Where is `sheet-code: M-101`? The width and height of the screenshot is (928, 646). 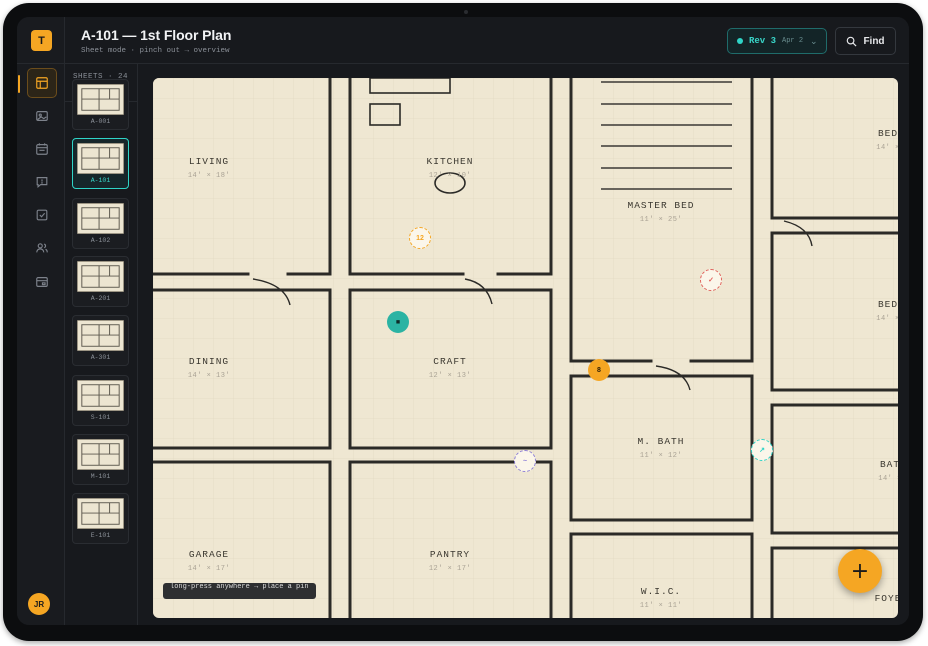
sheet-code: M-101 is located at coordinates (100, 476).